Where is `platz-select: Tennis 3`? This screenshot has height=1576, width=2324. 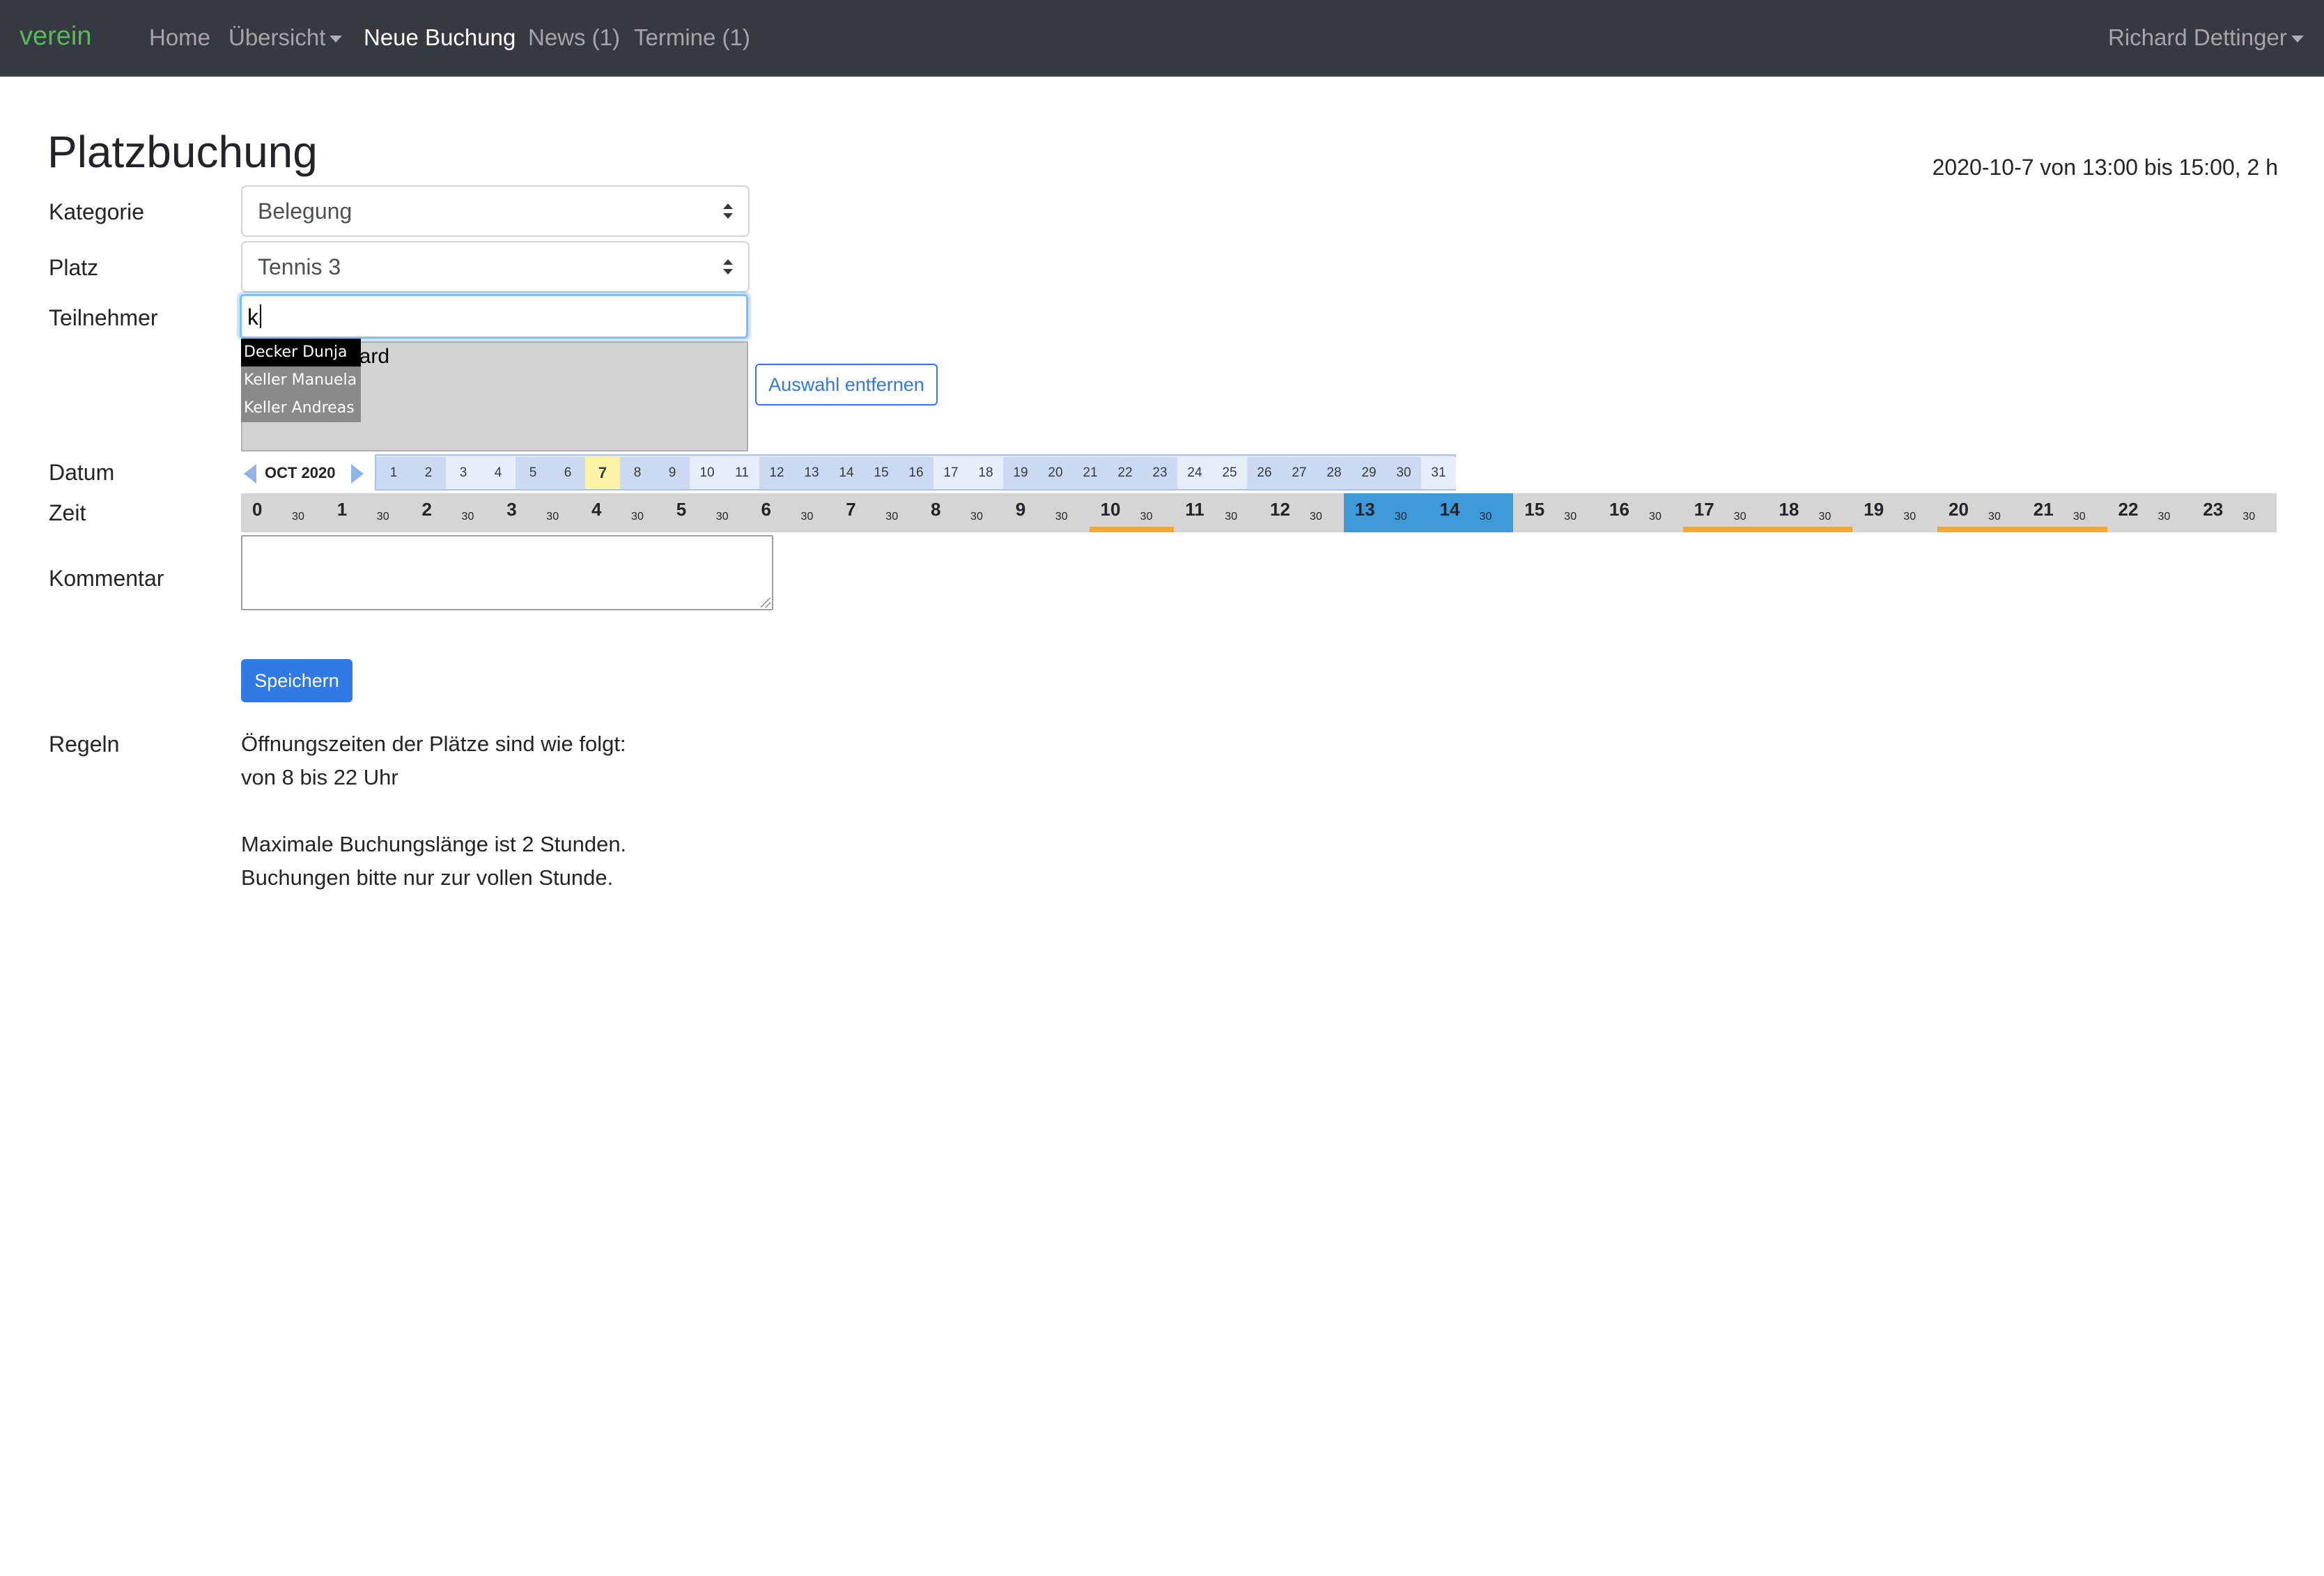 platz-select: Tennis 3 is located at coordinates (495, 267).